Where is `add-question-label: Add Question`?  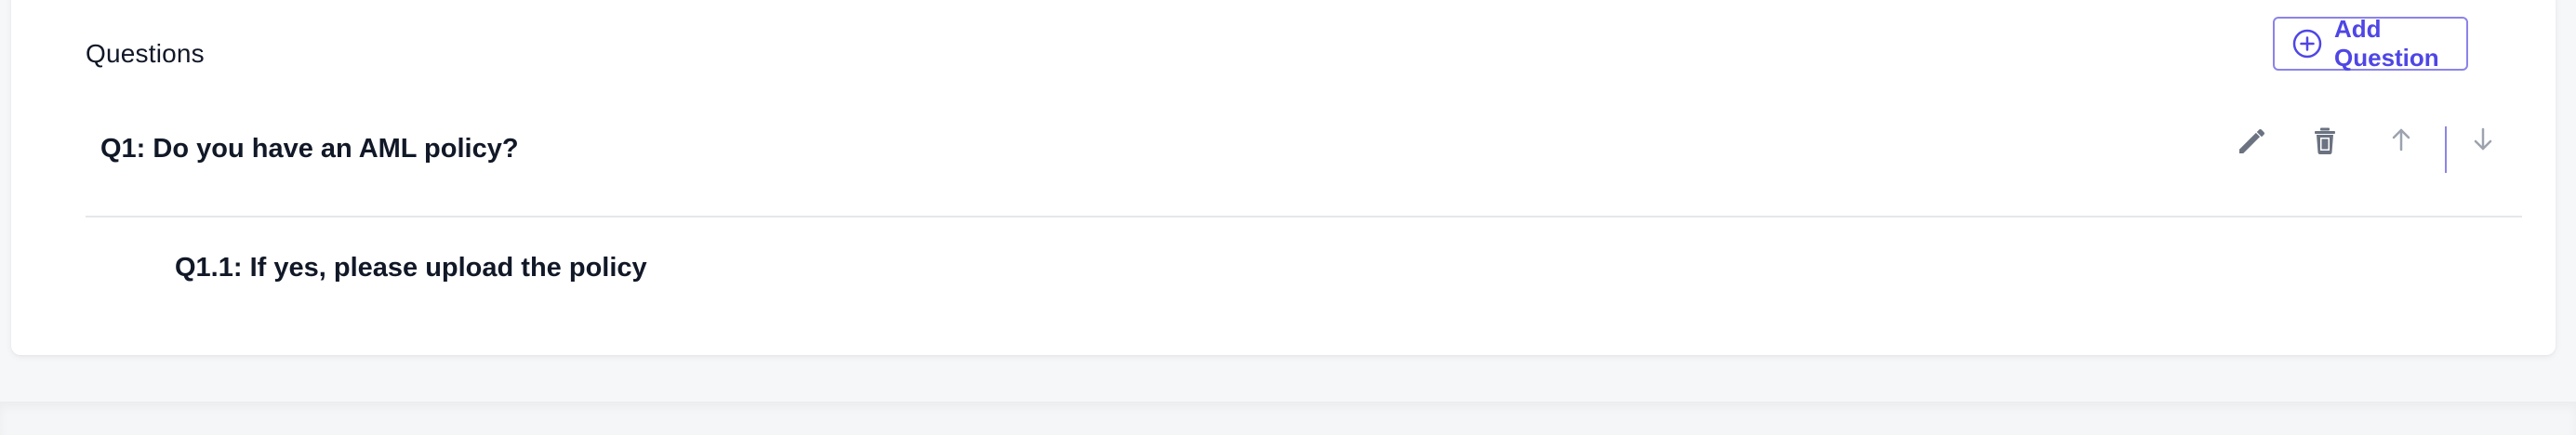
add-question-label: Add Question is located at coordinates (2386, 43).